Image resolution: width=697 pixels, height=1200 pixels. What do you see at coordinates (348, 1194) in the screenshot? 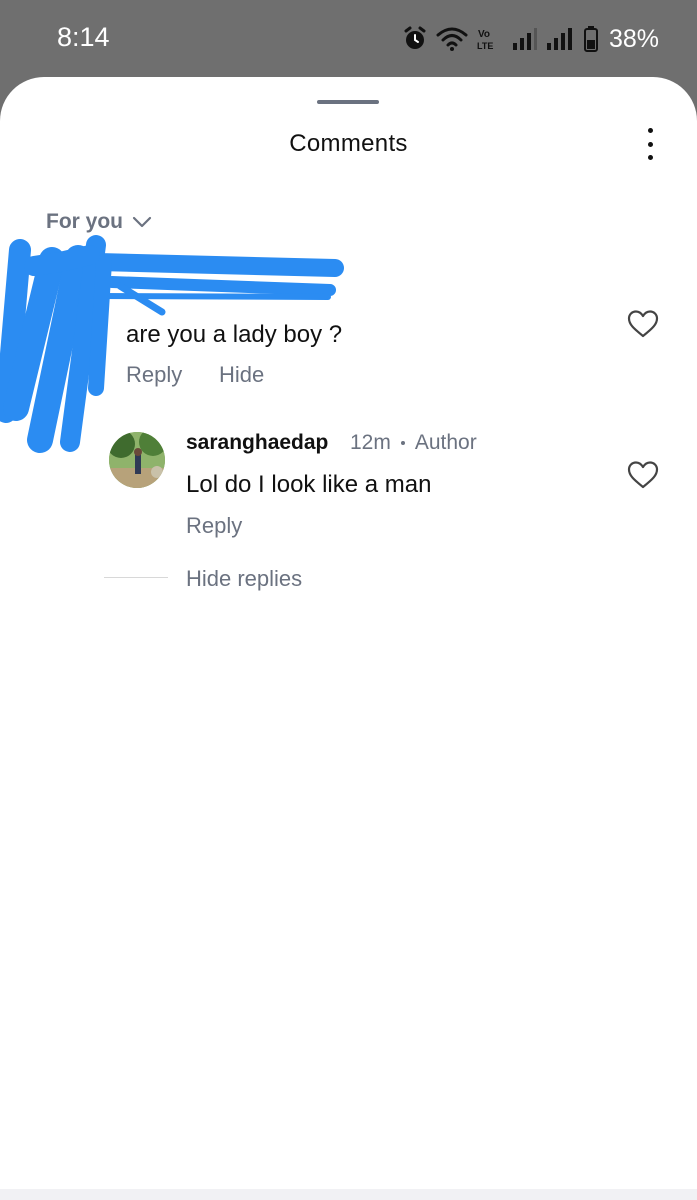
I see `bottom-bar` at bounding box center [348, 1194].